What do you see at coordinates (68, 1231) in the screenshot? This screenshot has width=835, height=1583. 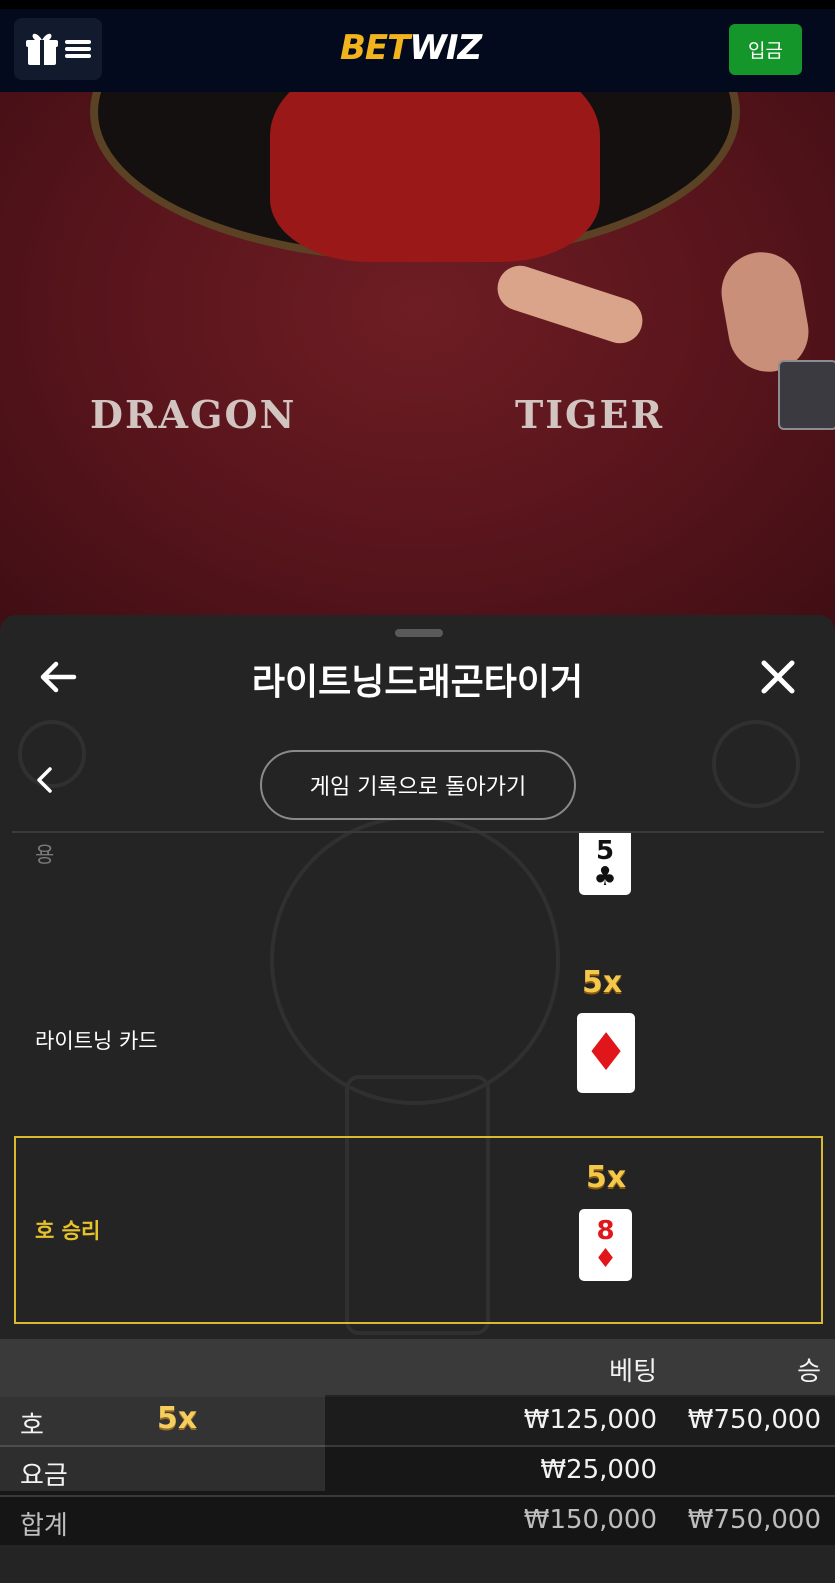 I see `tiger-win-label: 호 승리` at bounding box center [68, 1231].